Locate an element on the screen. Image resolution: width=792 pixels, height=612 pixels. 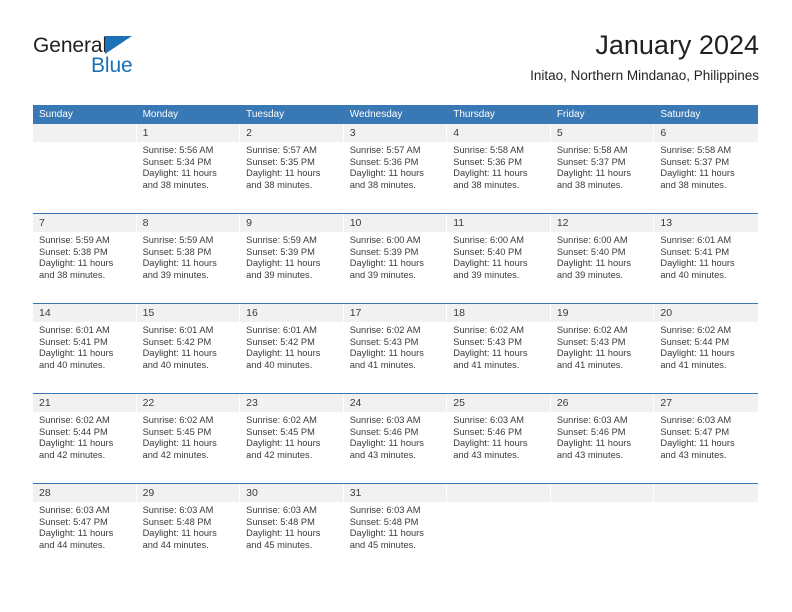
day-number-23: 23 is located at coordinates (292, 403).